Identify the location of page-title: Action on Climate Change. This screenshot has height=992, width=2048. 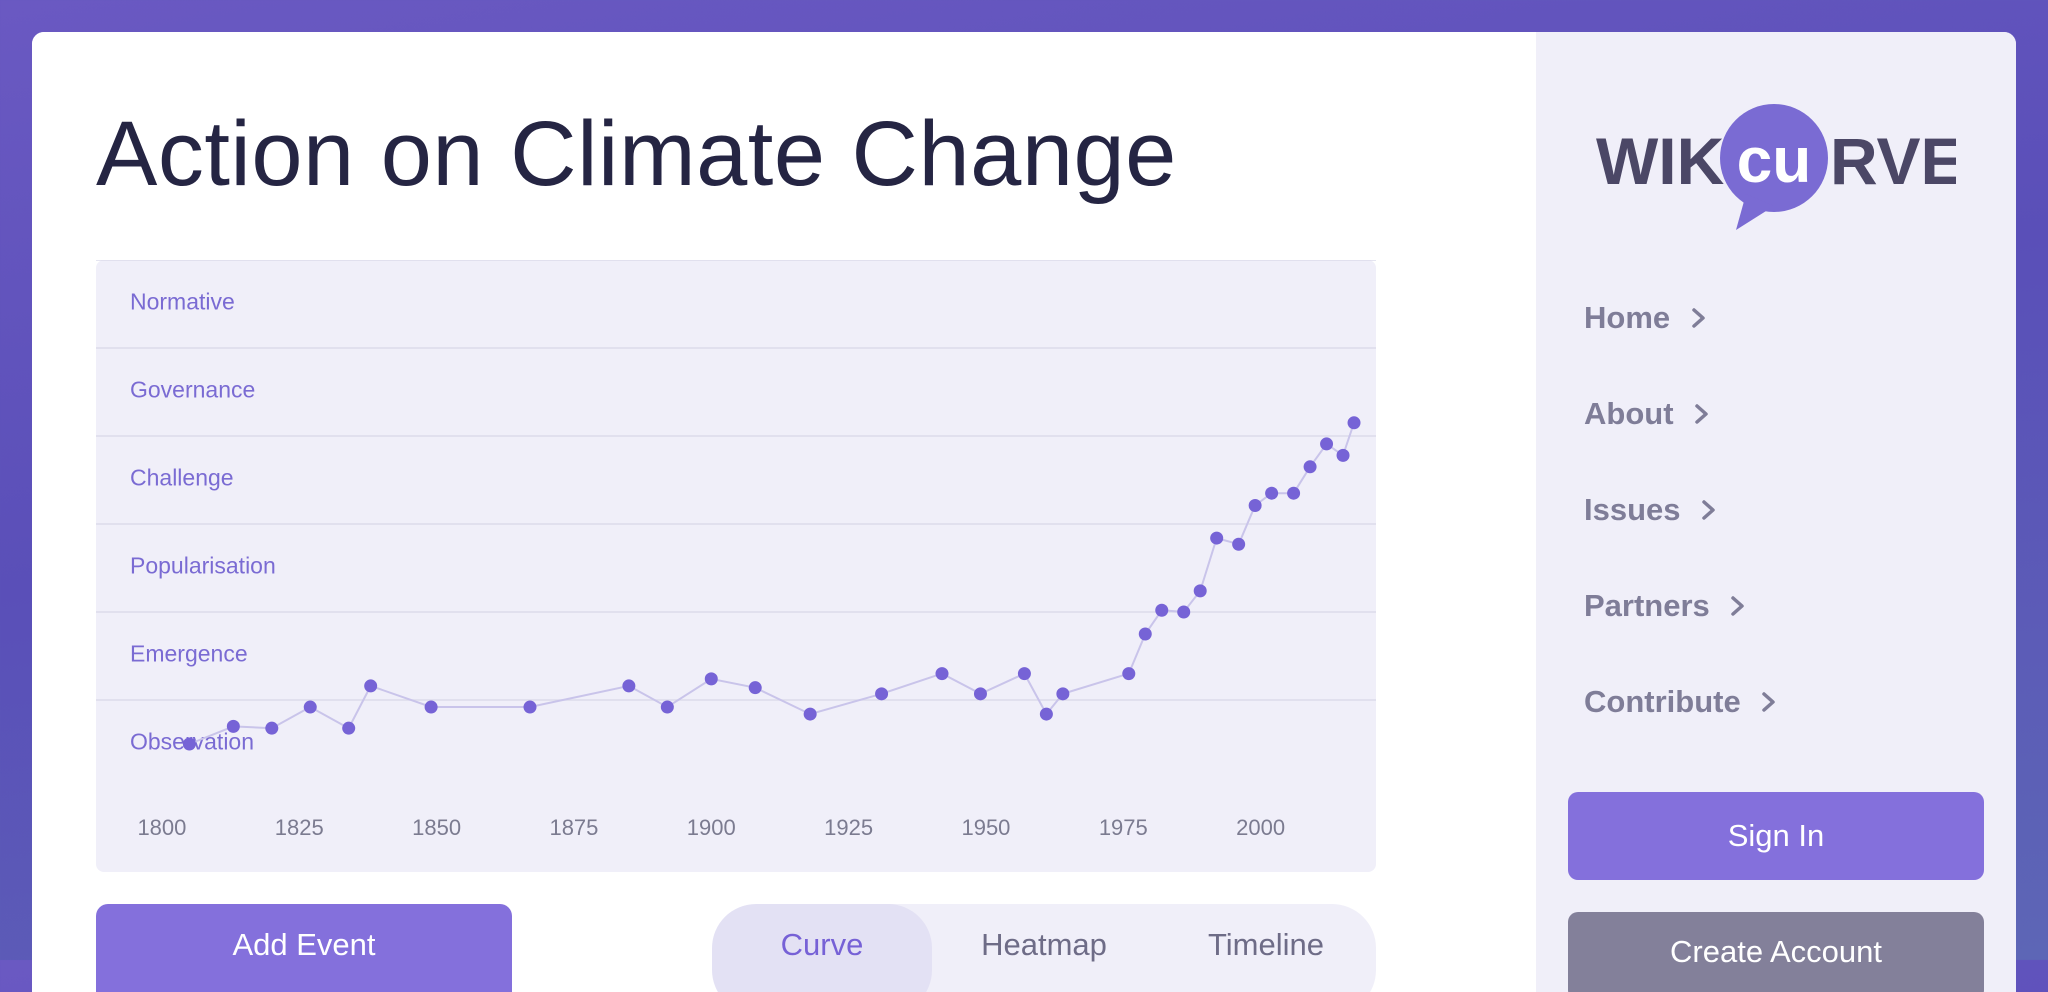
(636, 154).